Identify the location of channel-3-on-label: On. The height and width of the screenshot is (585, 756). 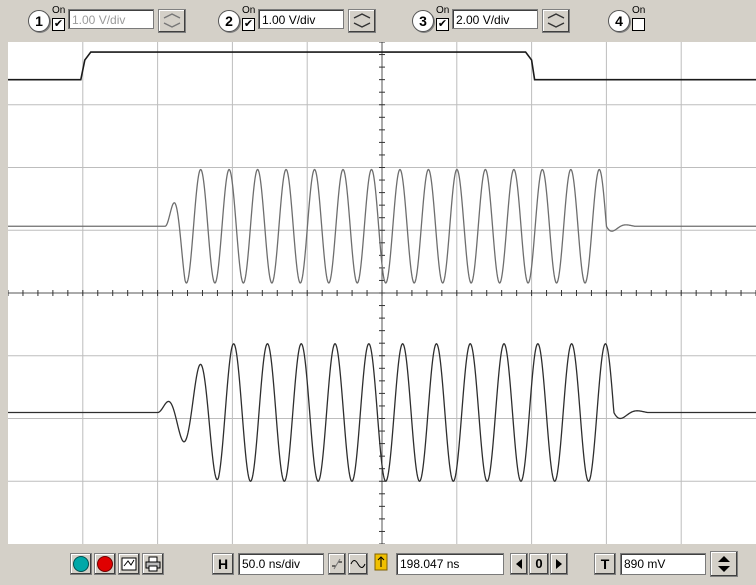
(443, 10).